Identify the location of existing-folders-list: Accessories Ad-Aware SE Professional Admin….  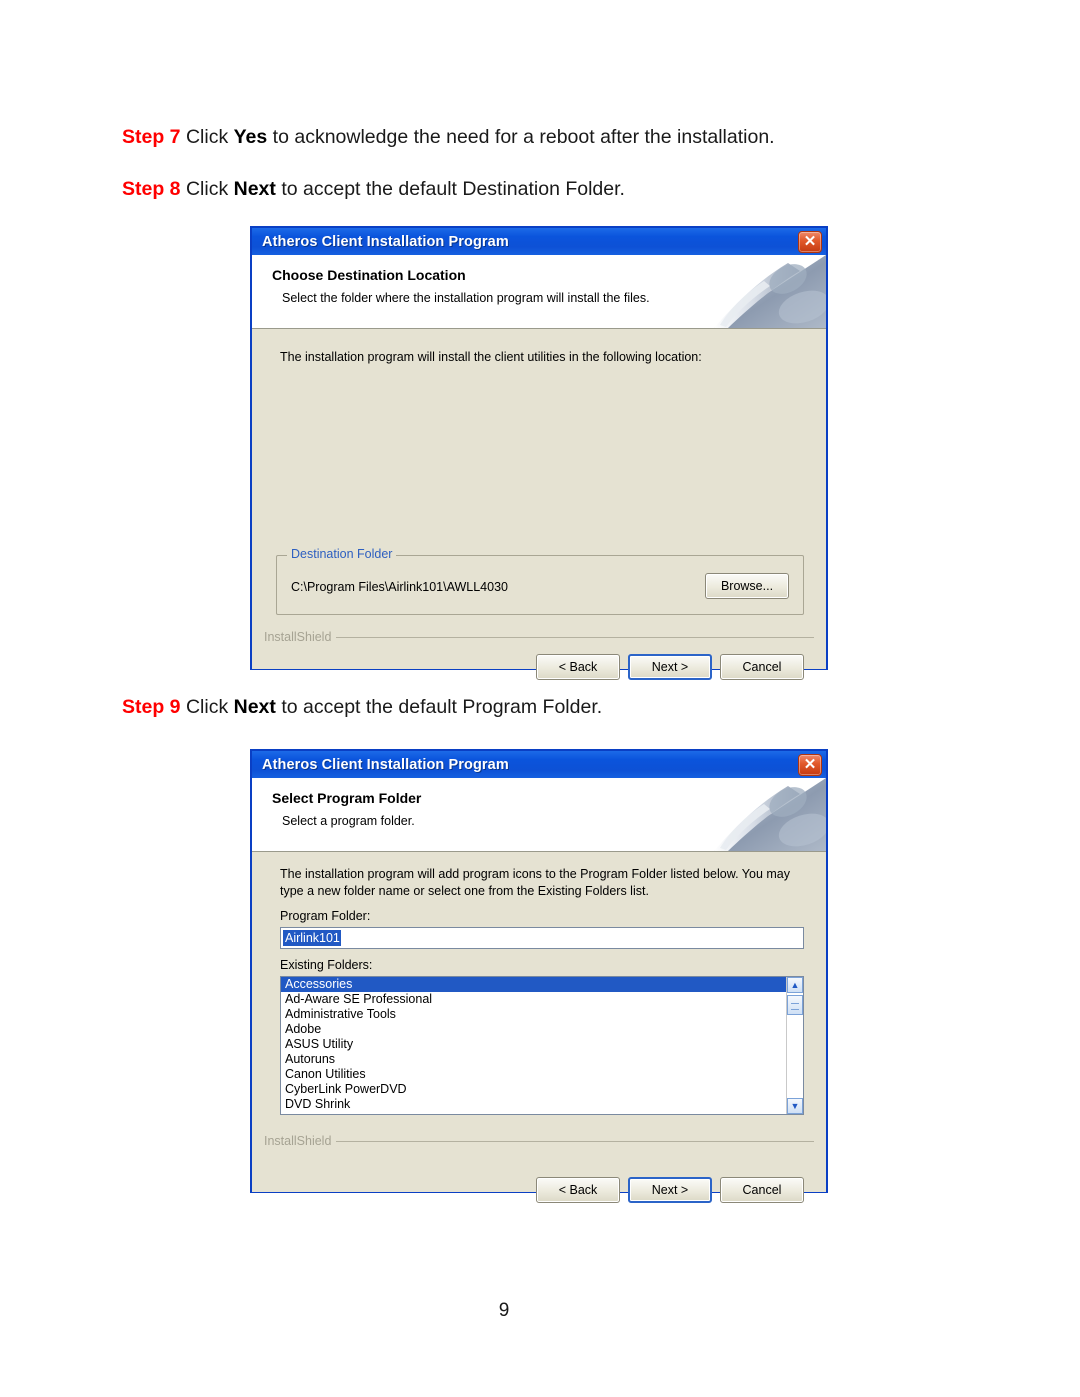
(533, 1045).